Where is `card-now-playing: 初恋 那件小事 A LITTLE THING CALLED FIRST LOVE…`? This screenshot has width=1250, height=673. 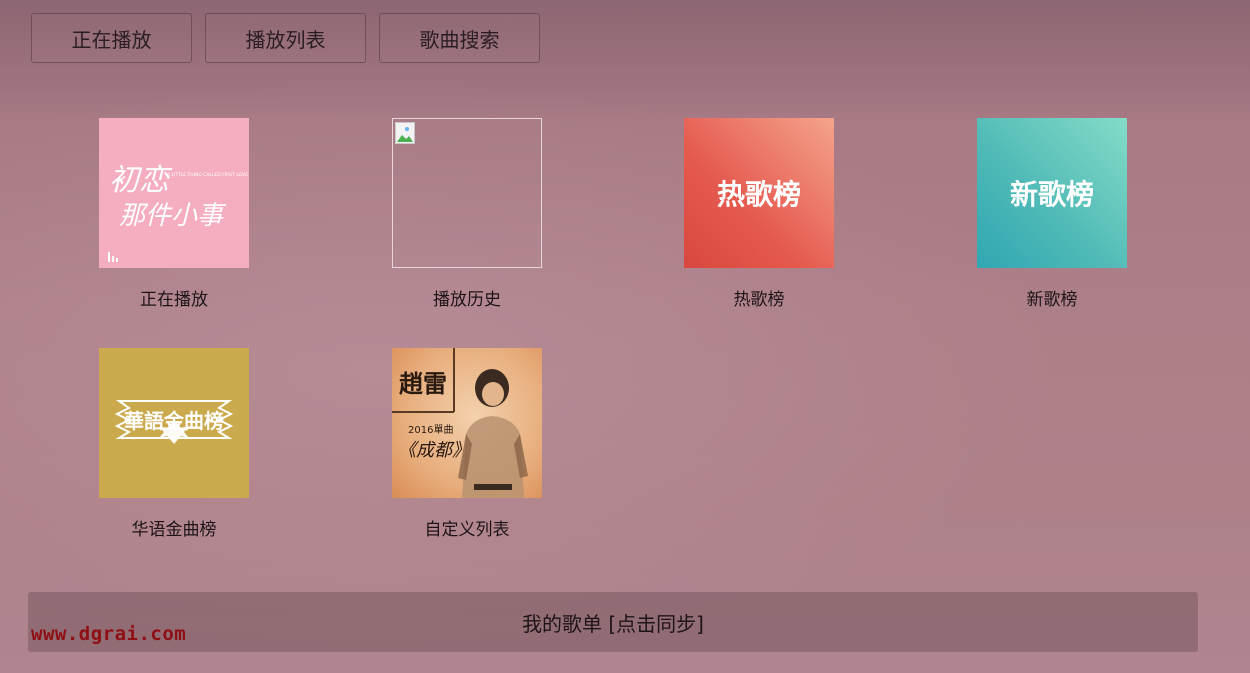
card-now-playing: 初恋 那件小事 A LITTLE THING CALLED FIRST LOVE… is located at coordinates (174, 214).